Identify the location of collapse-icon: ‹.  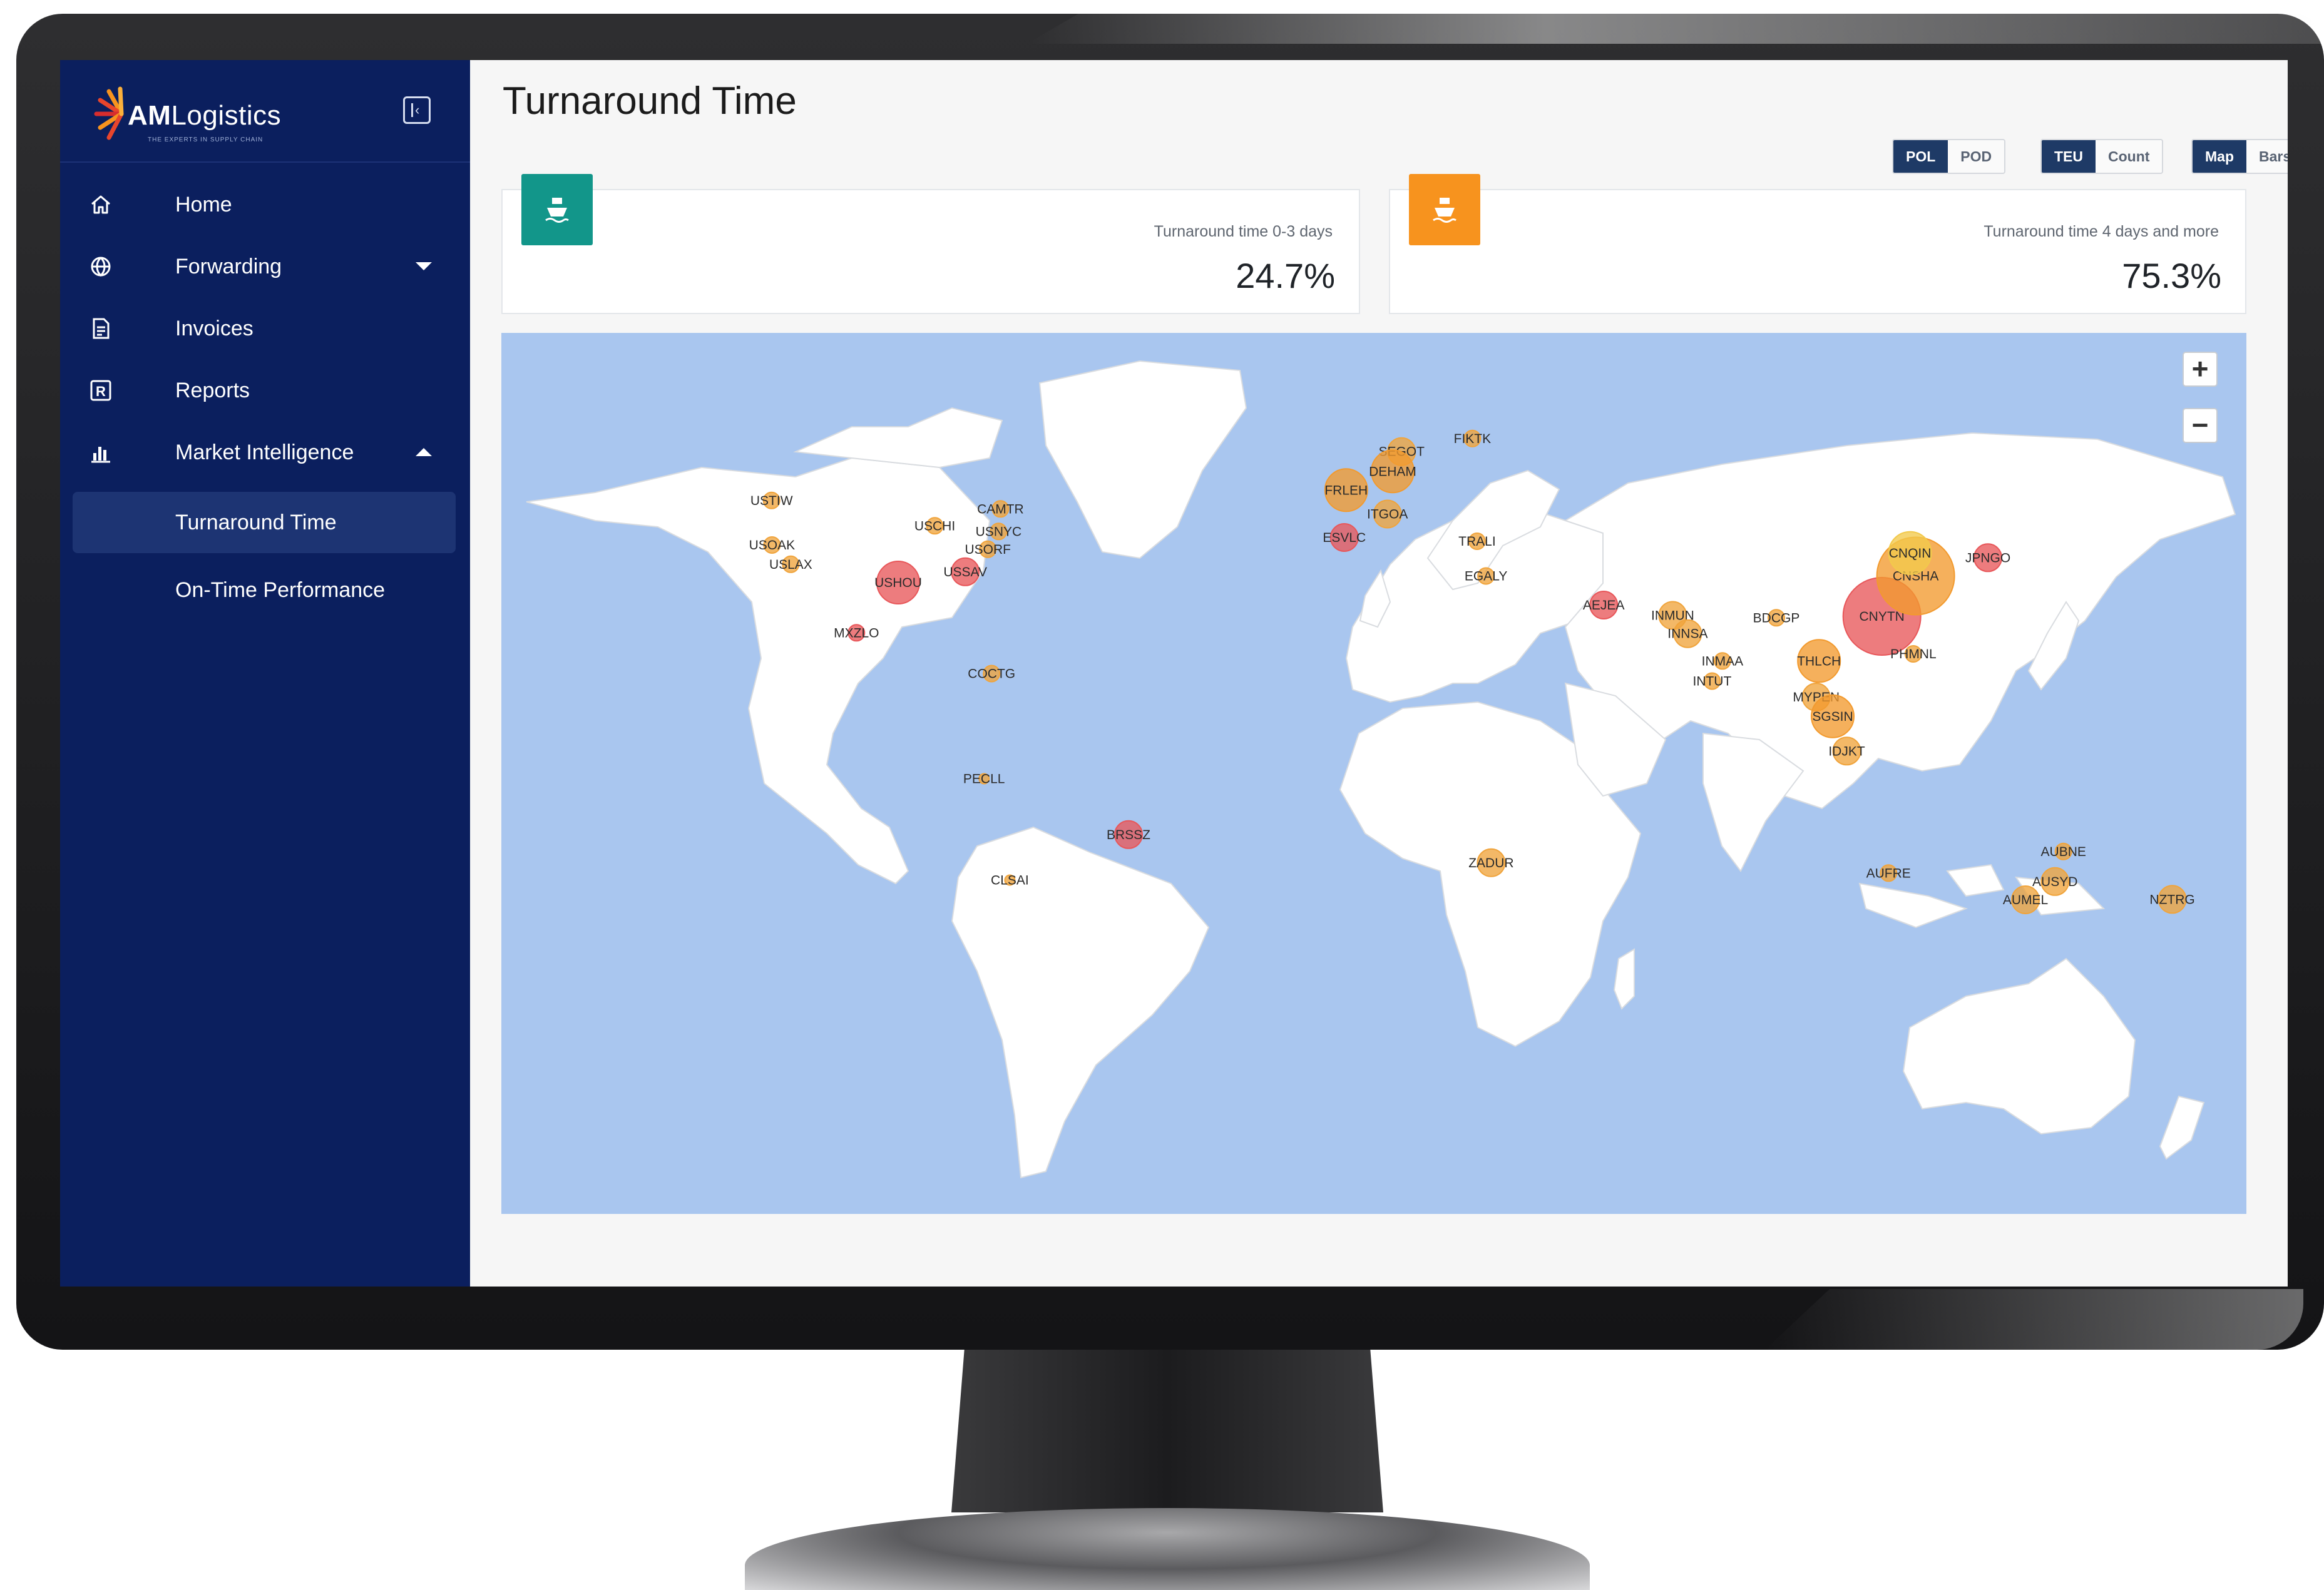
(417, 110).